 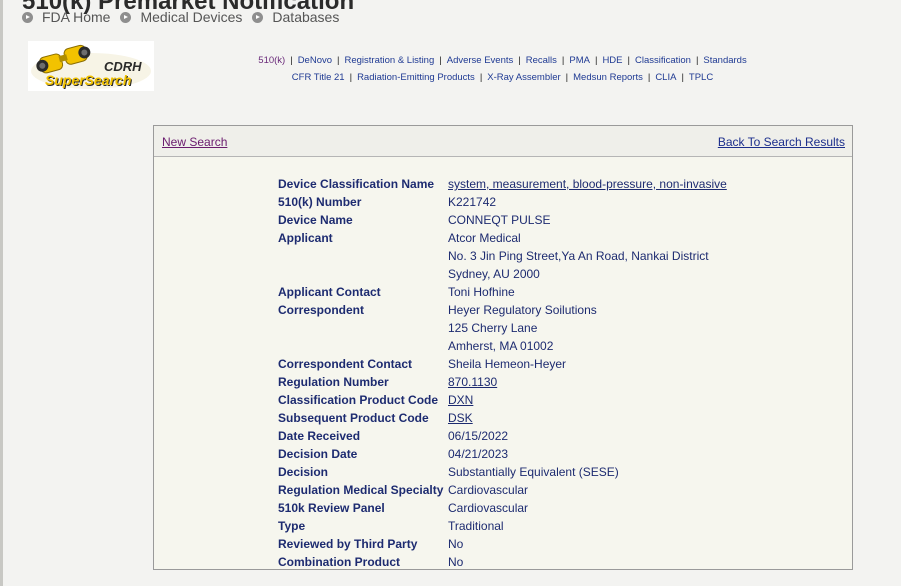 What do you see at coordinates (484, 238) in the screenshot?
I see `applicant-name: Atcor Medical` at bounding box center [484, 238].